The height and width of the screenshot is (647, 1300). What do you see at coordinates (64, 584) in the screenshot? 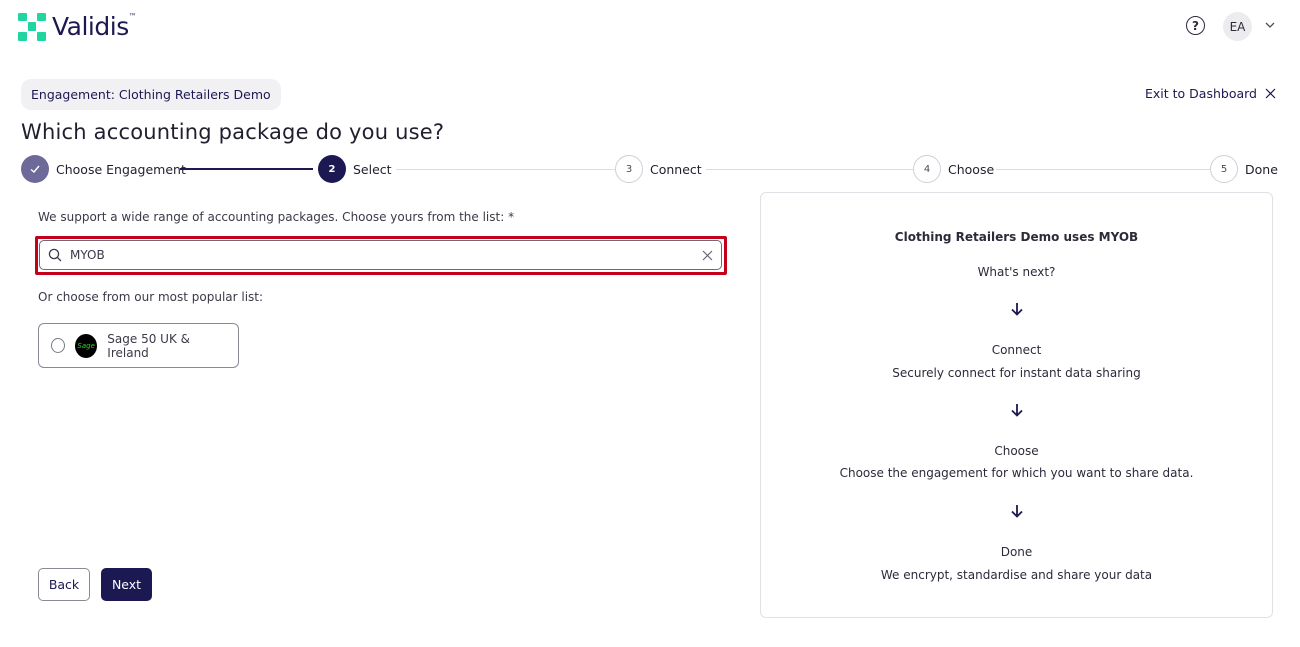
I see `back-button: Back` at bounding box center [64, 584].